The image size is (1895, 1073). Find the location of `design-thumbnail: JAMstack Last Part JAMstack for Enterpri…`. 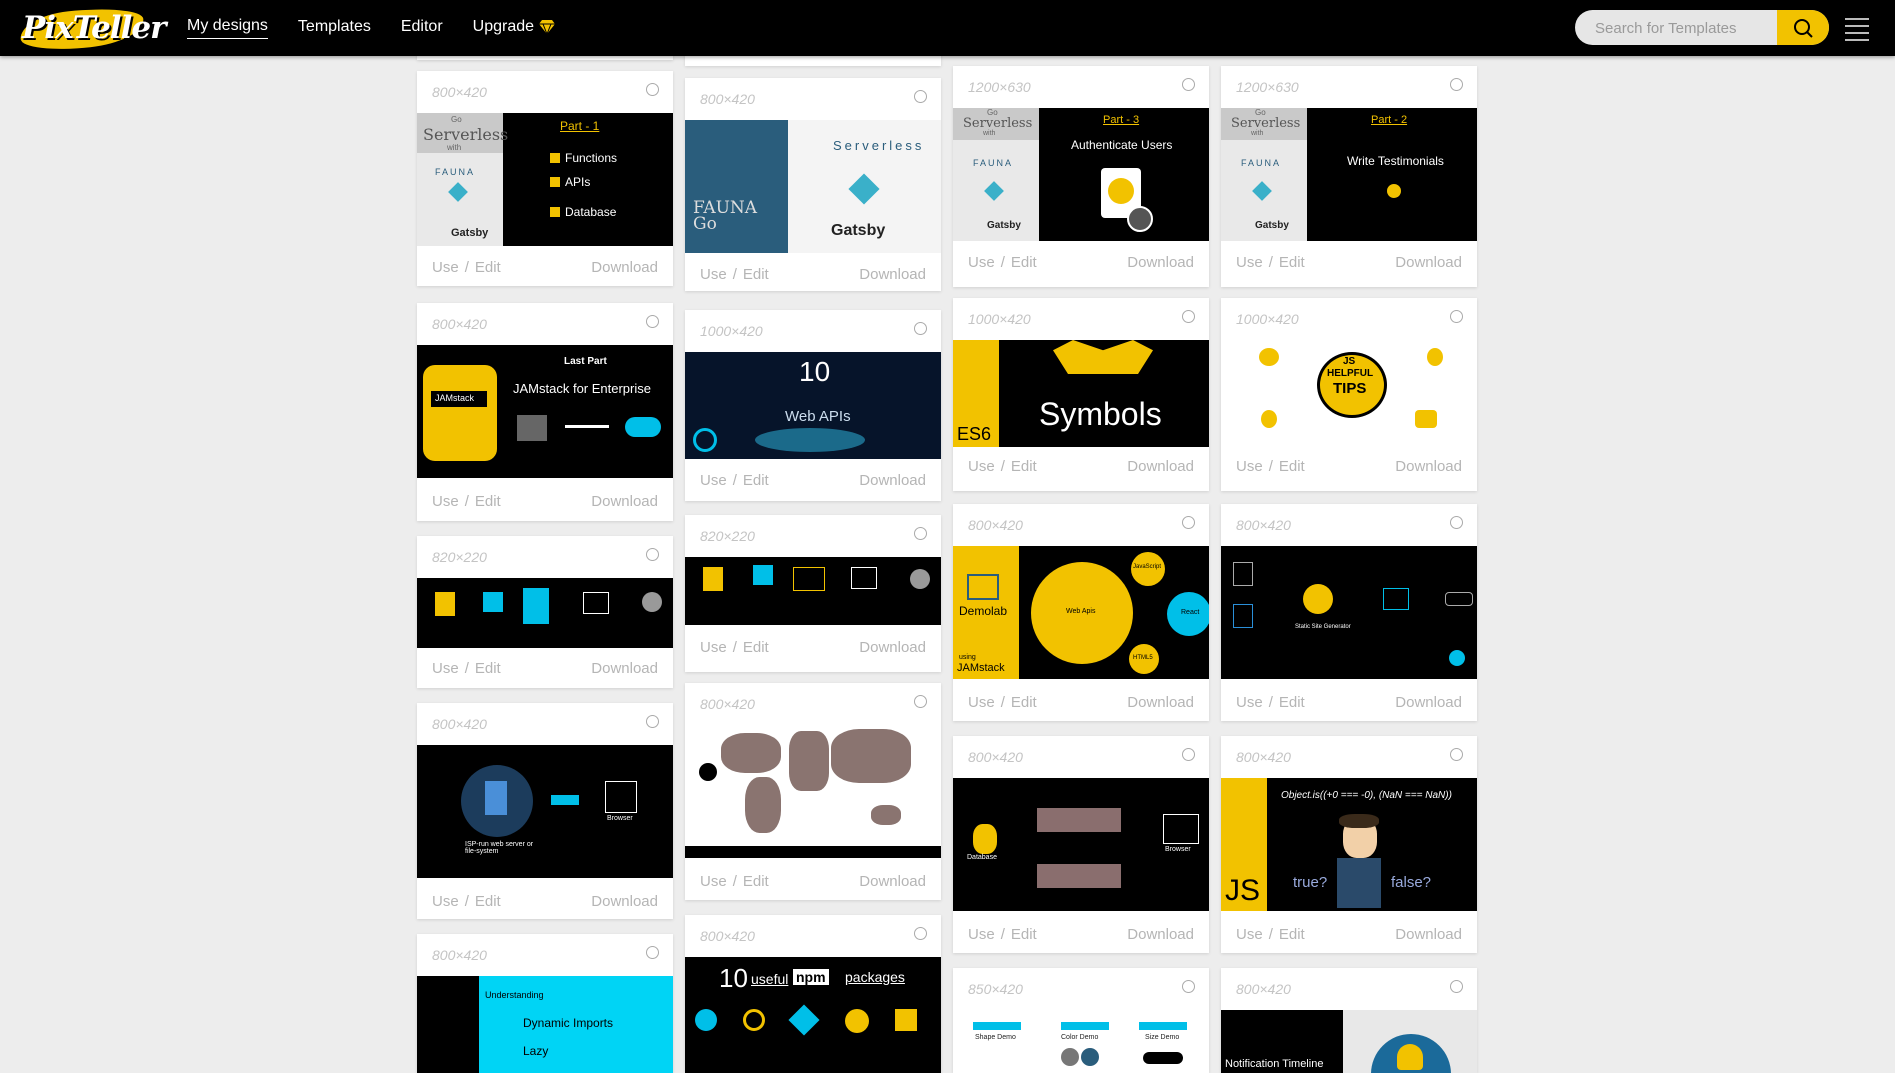

design-thumbnail: JAMstack Last Part JAMstack for Enterpri… is located at coordinates (545, 411).